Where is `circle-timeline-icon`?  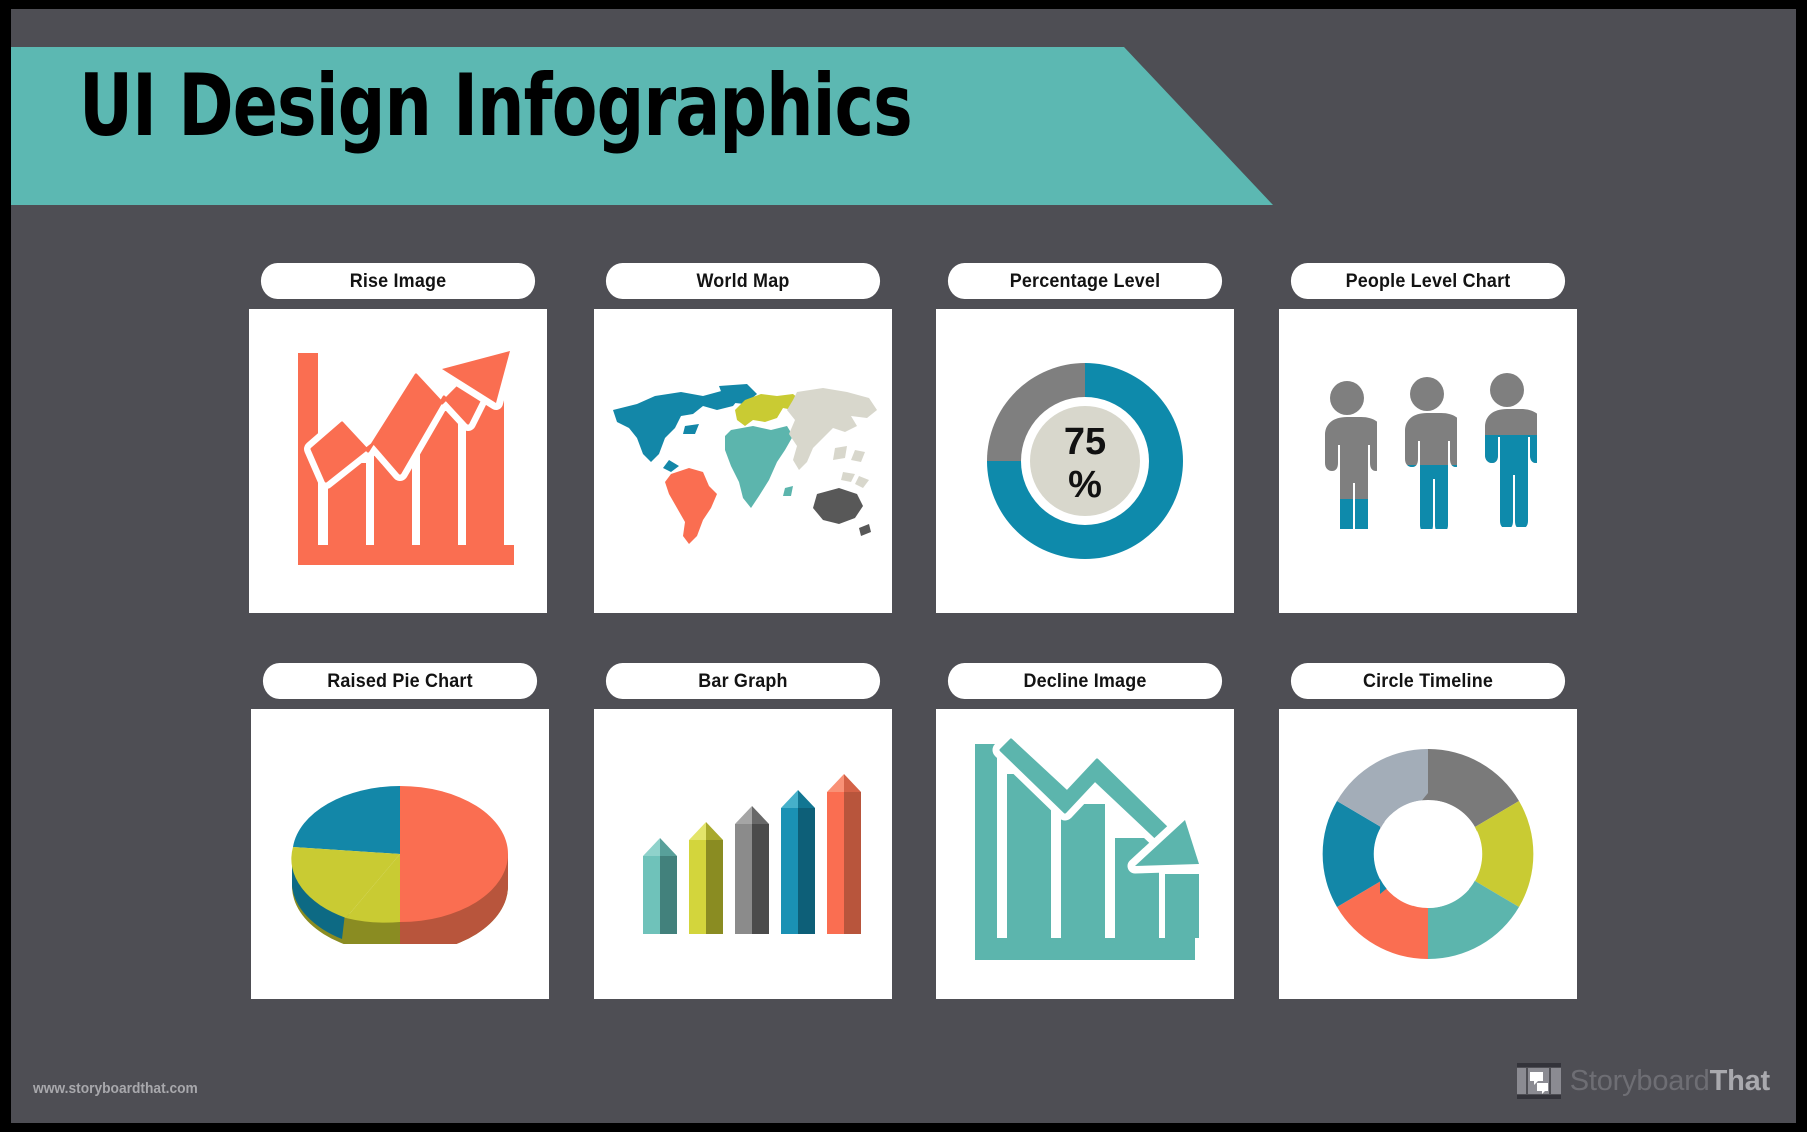
circle-timeline-icon is located at coordinates (1428, 854).